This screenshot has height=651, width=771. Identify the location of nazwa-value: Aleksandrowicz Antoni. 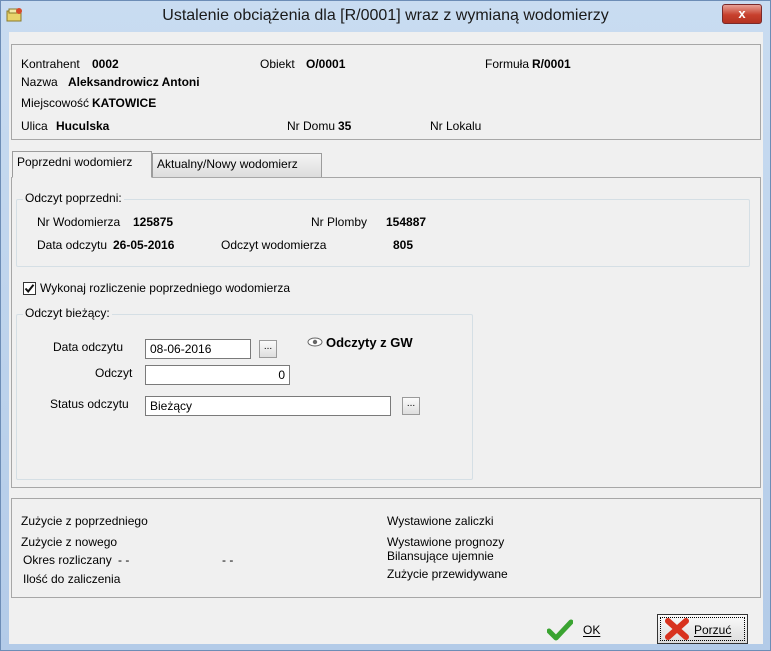
(134, 82).